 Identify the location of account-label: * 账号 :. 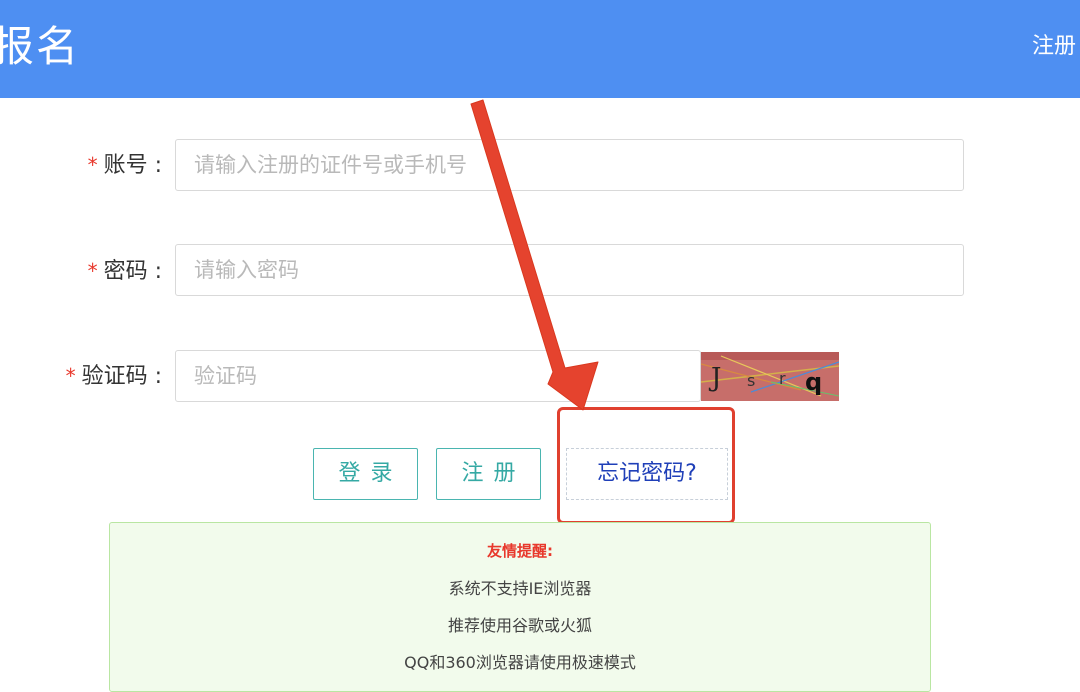
(81, 165).